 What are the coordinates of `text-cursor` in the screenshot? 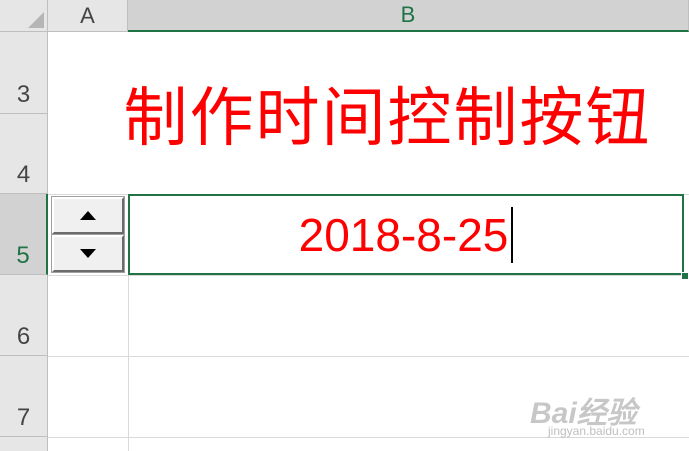 It's located at (512, 234).